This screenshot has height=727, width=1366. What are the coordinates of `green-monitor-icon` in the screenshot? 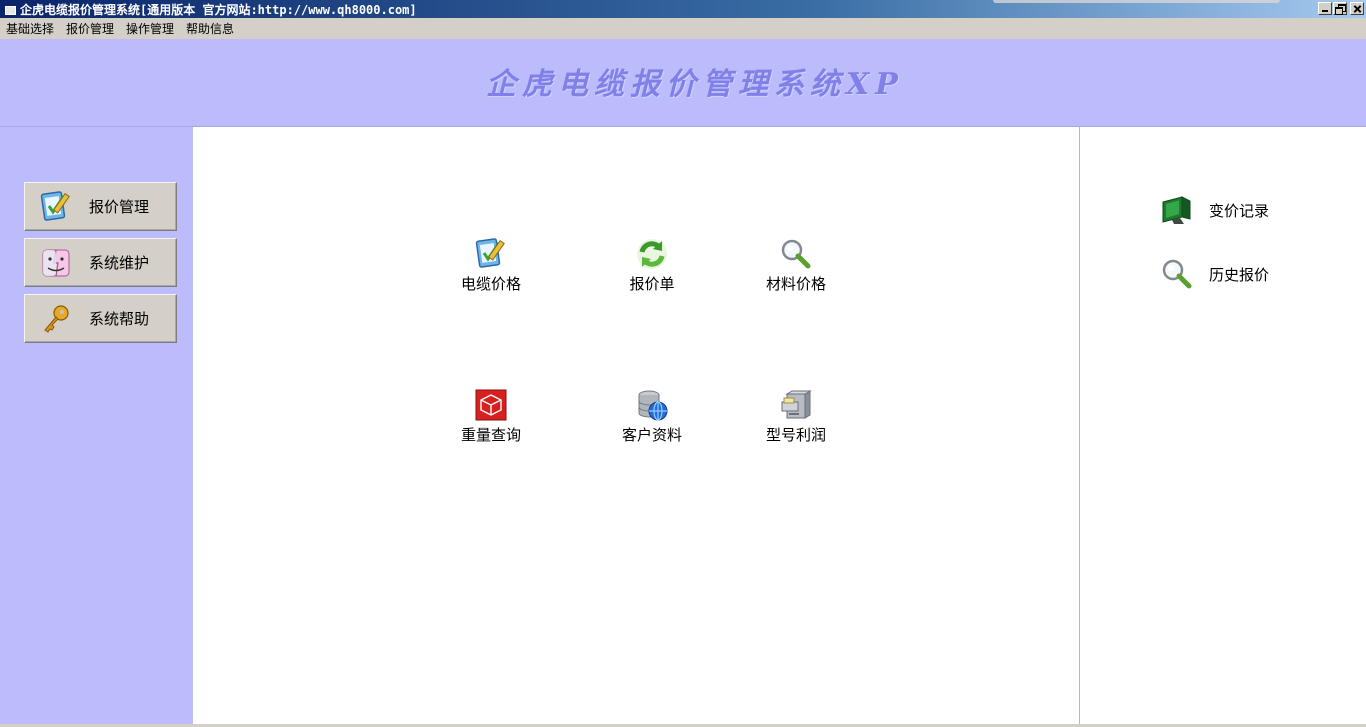 It's located at (1177, 210).